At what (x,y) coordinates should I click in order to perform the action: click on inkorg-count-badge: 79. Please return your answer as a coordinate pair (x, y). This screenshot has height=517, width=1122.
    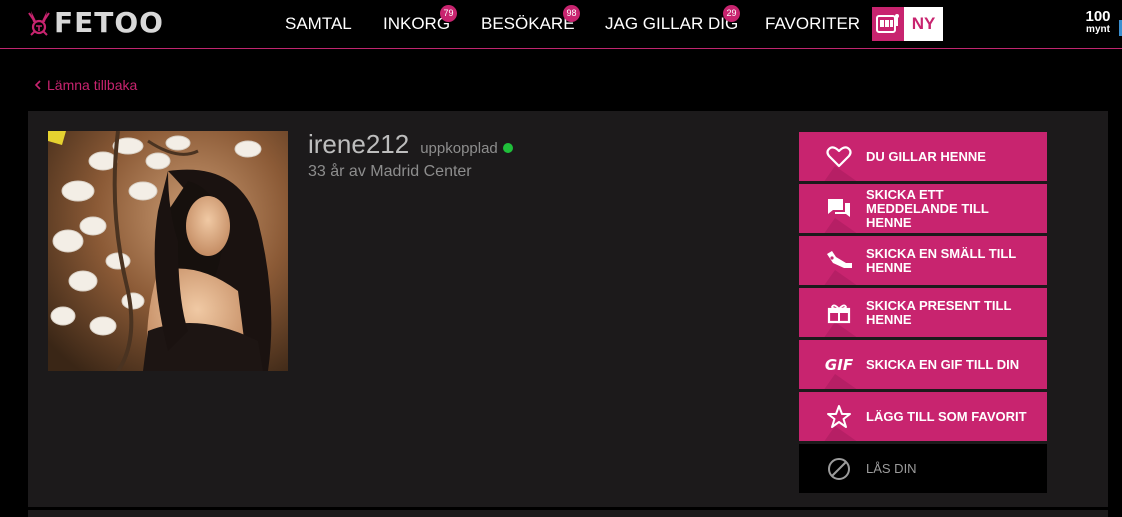
    Looking at the image, I should click on (448, 13).